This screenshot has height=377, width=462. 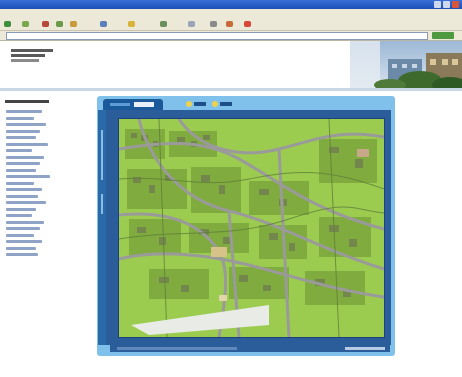 I want to click on address-input, so click(x=217, y=36).